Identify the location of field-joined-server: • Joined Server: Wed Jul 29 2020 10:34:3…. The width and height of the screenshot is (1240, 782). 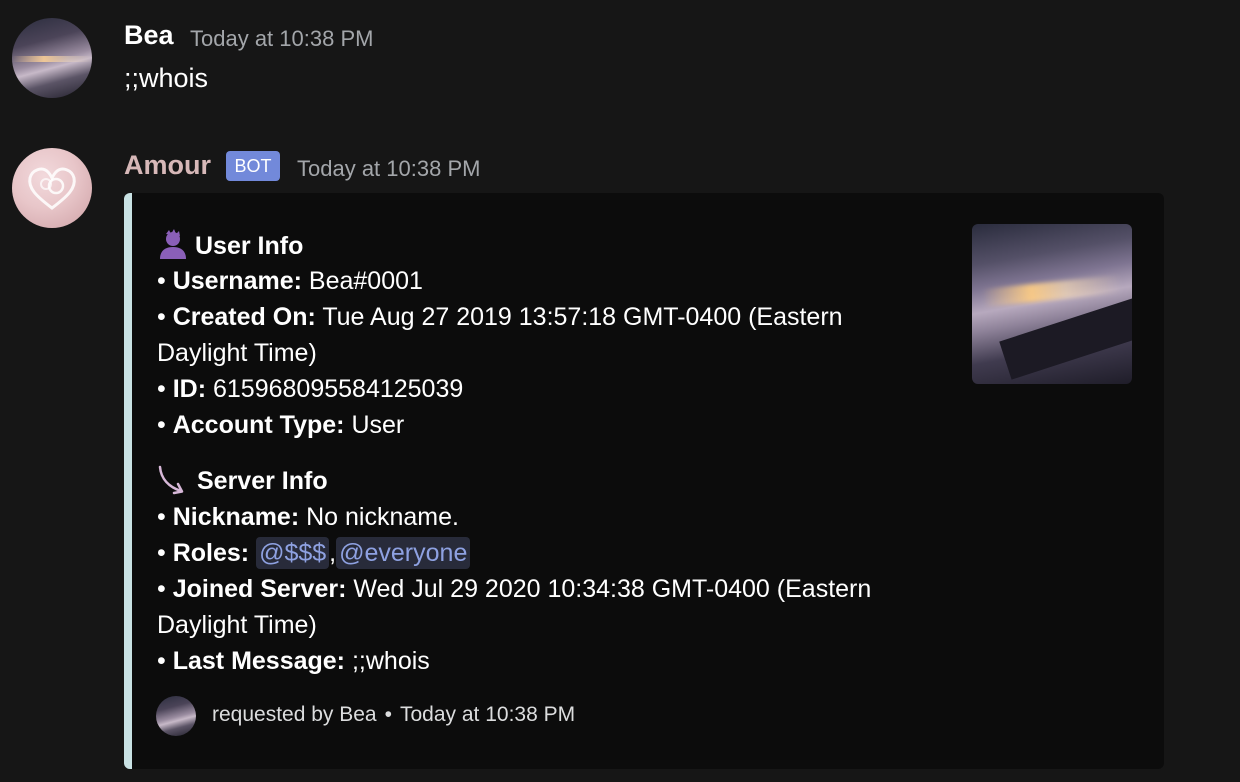
(514, 589).